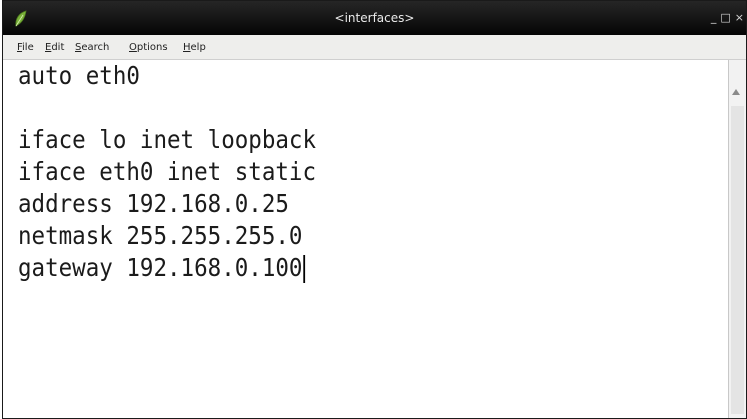 The width and height of the screenshot is (747, 419). I want to click on window-title: <interfaces>, so click(374, 18).